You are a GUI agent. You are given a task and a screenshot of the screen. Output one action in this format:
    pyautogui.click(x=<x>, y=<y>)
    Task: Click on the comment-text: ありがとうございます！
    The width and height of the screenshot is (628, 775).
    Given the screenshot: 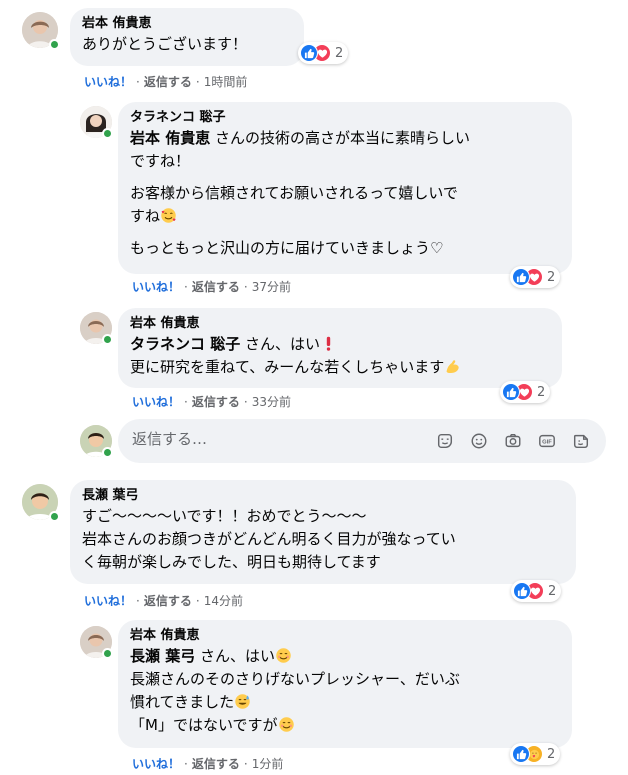 What is the action you would take?
    pyautogui.click(x=165, y=44)
    